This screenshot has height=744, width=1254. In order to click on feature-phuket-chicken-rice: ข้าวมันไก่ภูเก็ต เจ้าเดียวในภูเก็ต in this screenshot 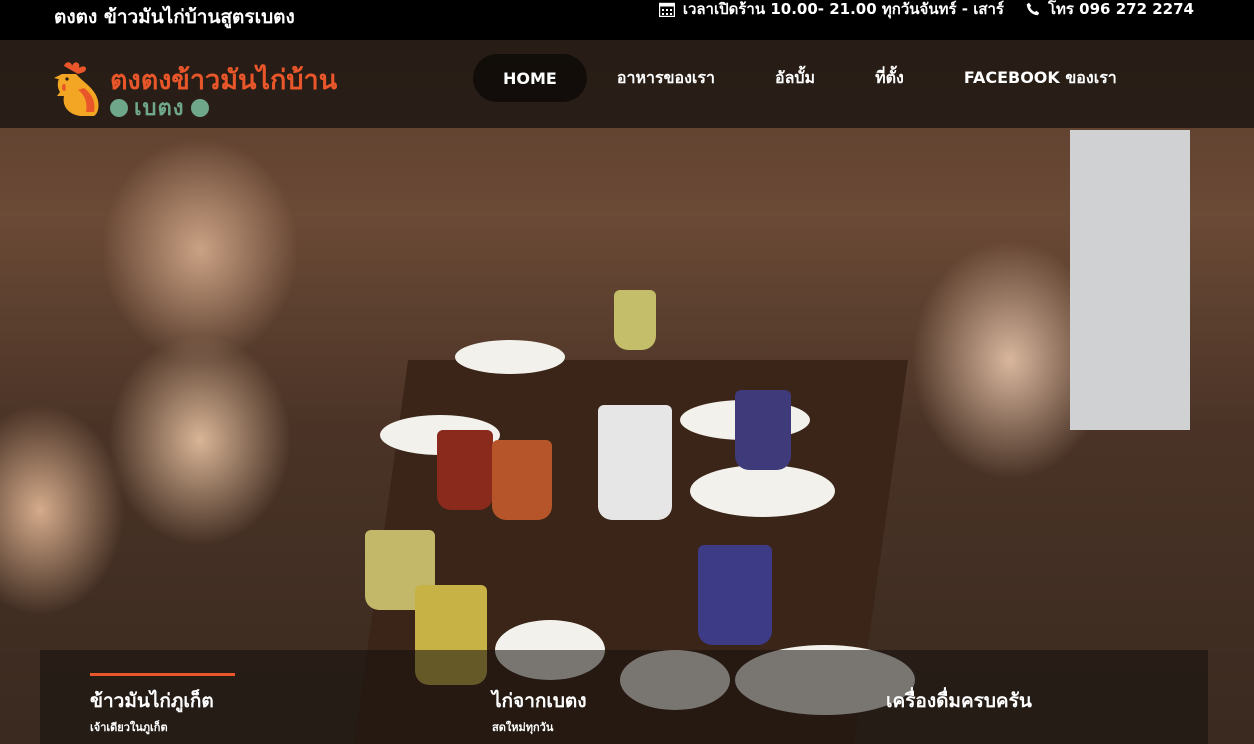, I will do `click(162, 693)`.